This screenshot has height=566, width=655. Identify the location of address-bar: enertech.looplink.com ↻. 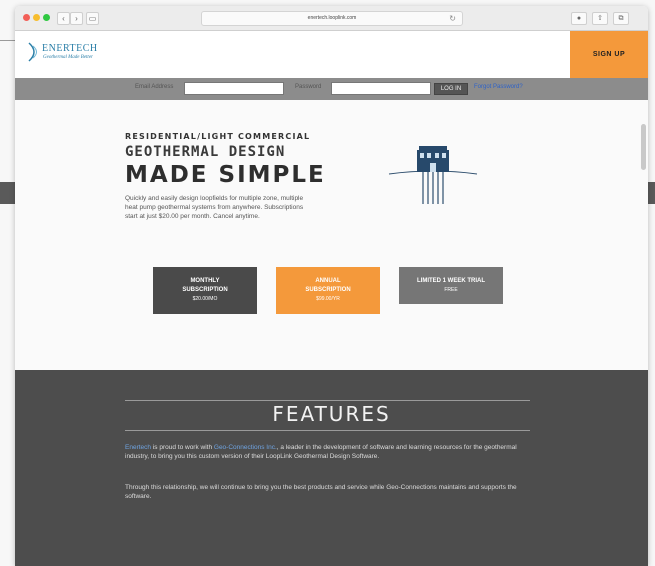
(332, 18).